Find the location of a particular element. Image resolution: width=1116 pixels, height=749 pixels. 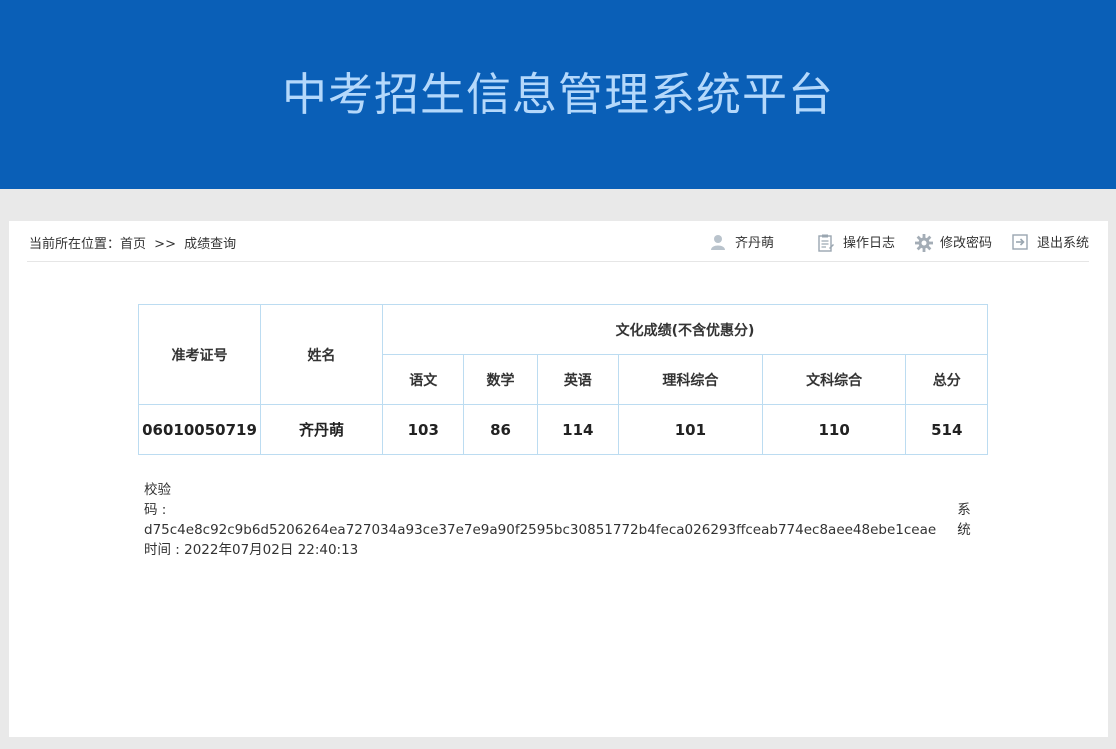

cell-score: 86 is located at coordinates (500, 429).